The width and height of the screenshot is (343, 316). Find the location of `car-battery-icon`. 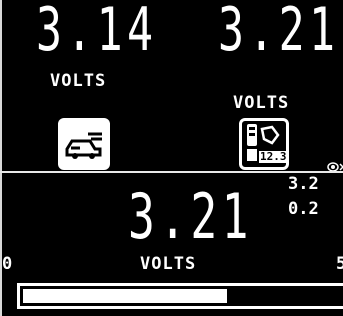

car-battery-icon is located at coordinates (84, 144).